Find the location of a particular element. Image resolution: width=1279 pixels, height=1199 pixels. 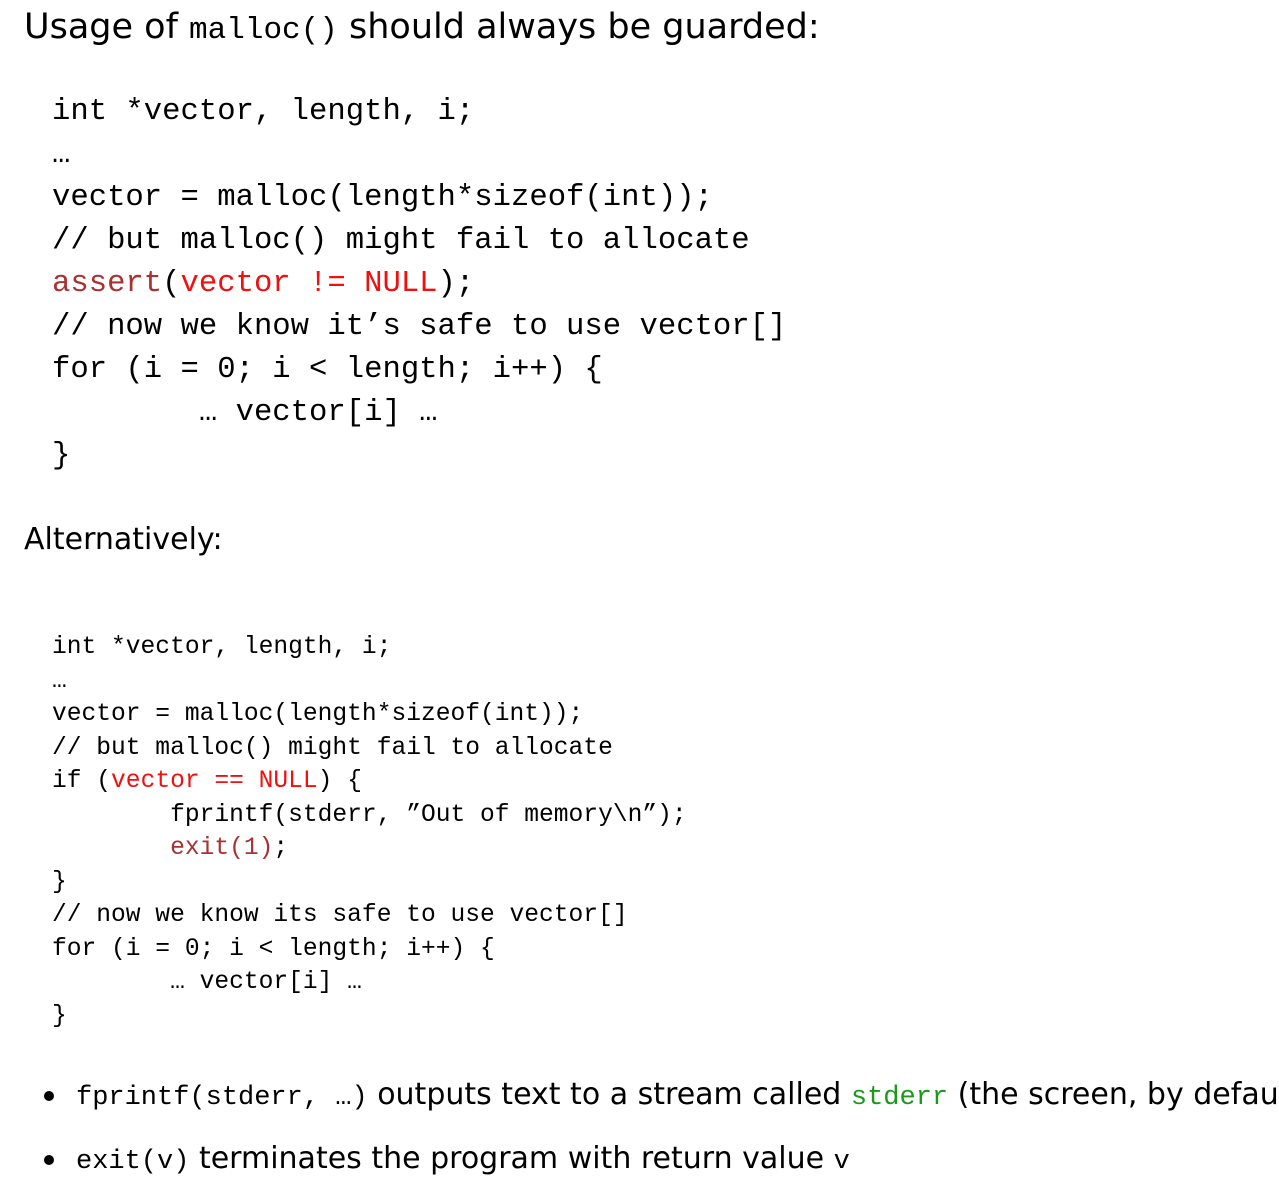

code-token: assert is located at coordinates (107, 284).